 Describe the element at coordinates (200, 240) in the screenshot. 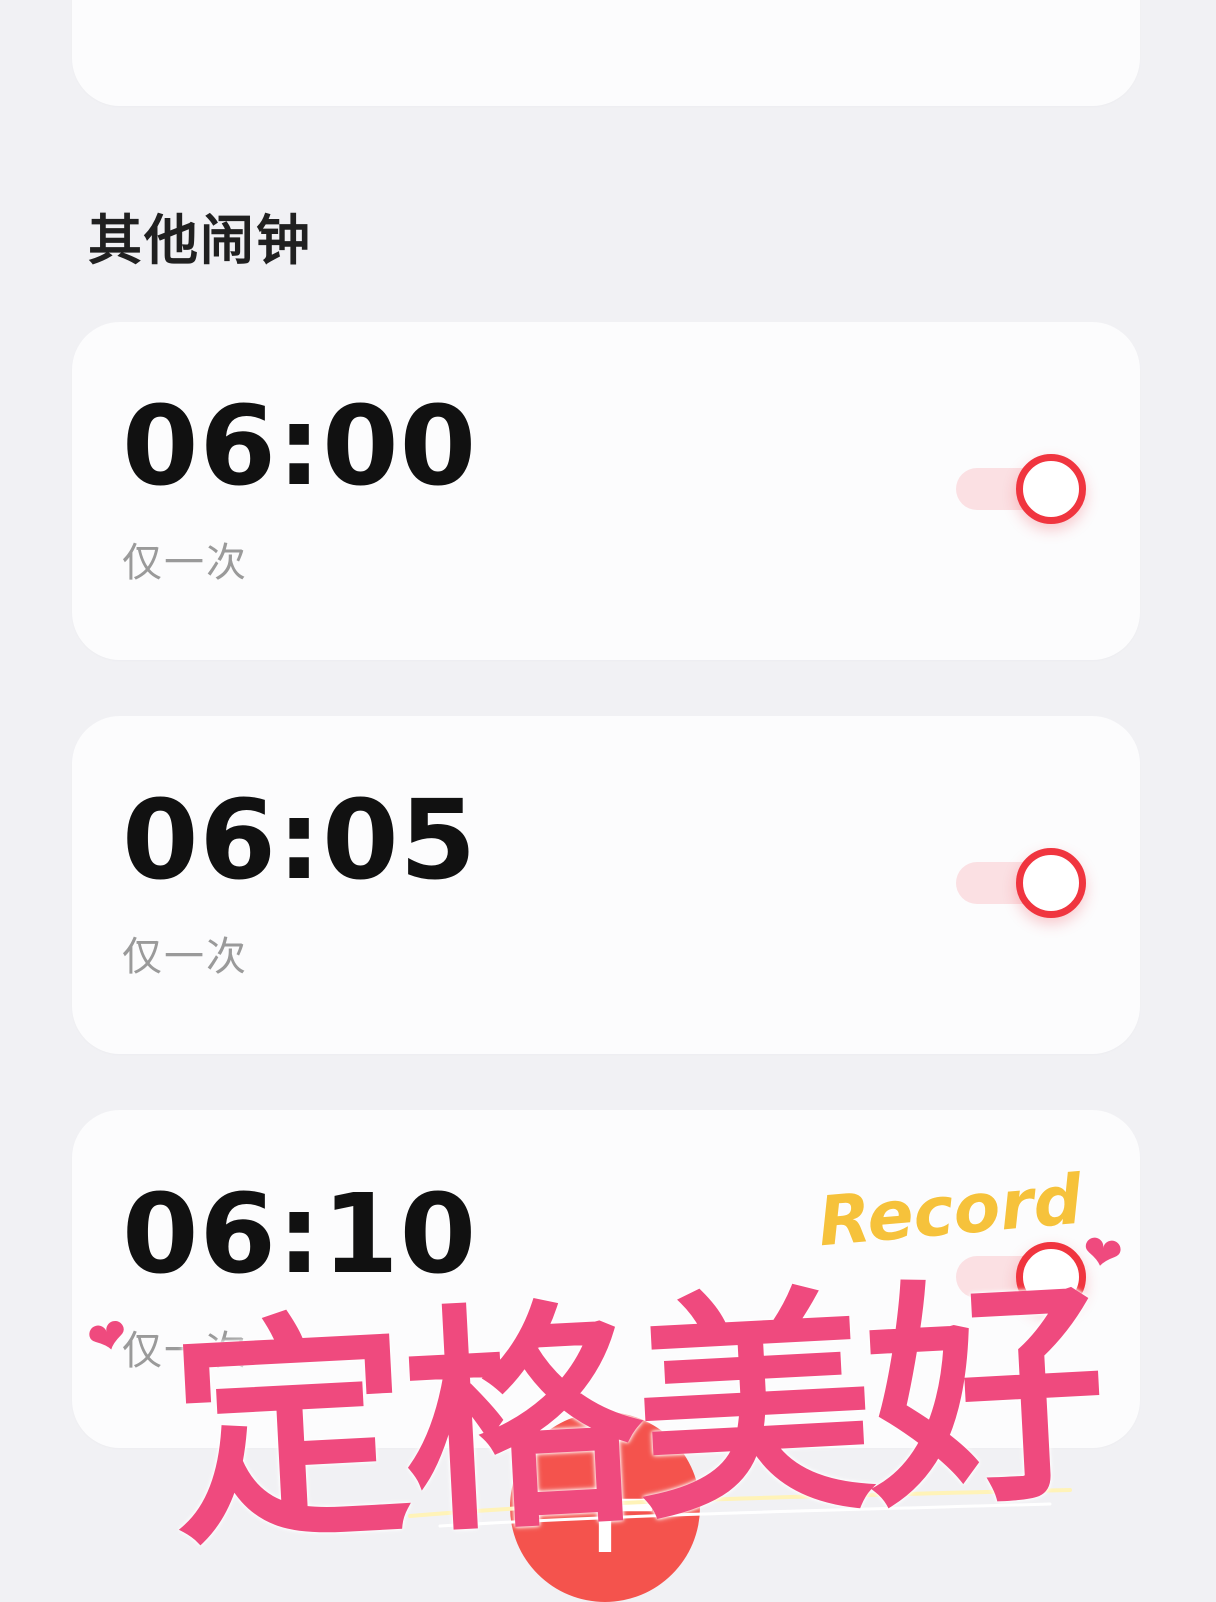

I see `section-title: 其他闹钟` at that location.